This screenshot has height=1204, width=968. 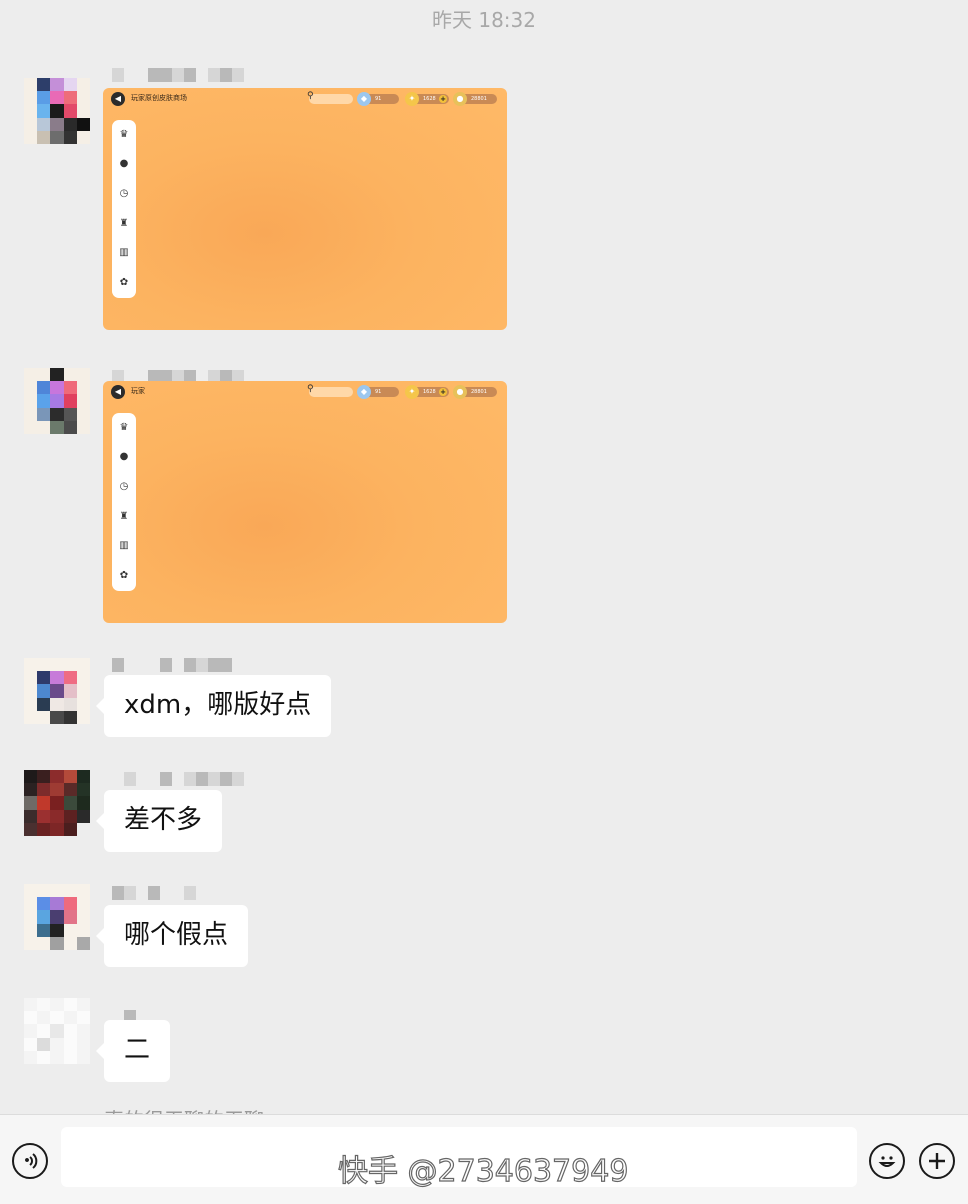 What do you see at coordinates (303, 391) in the screenshot?
I see `game-topbar: ◀ 玩家 ⚲ ◆ 91 ✦ 1628 + ● 28801` at bounding box center [303, 391].